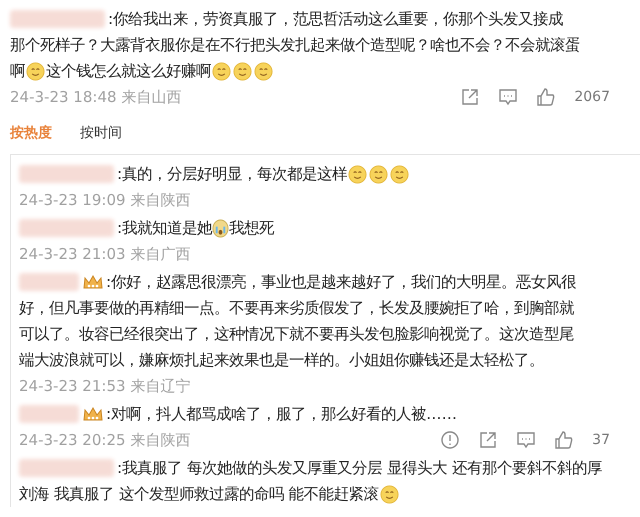 Image resolution: width=640 pixels, height=517 pixels. Describe the element at coordinates (96, 97) in the screenshot. I see `comment-meta: 24-3-23 18:48 来自山西` at that location.